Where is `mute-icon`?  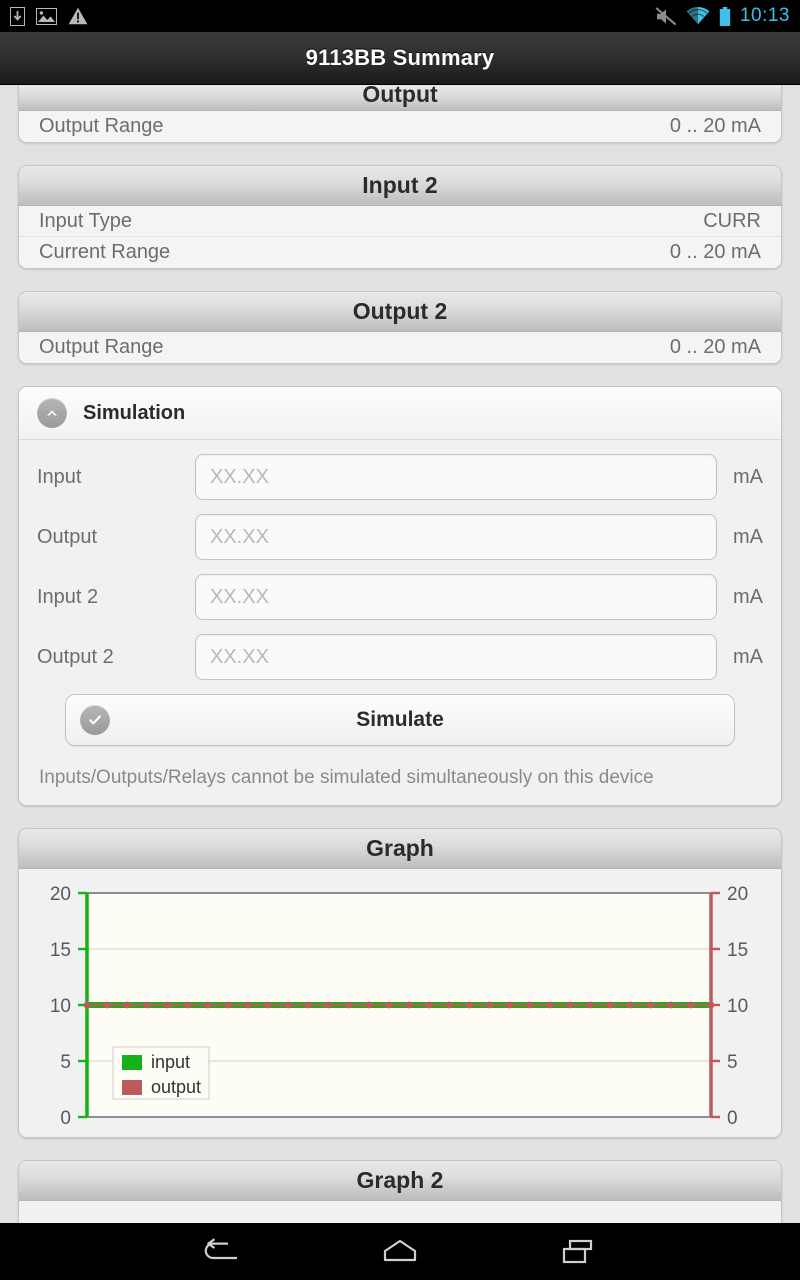
mute-icon is located at coordinates (666, 15).